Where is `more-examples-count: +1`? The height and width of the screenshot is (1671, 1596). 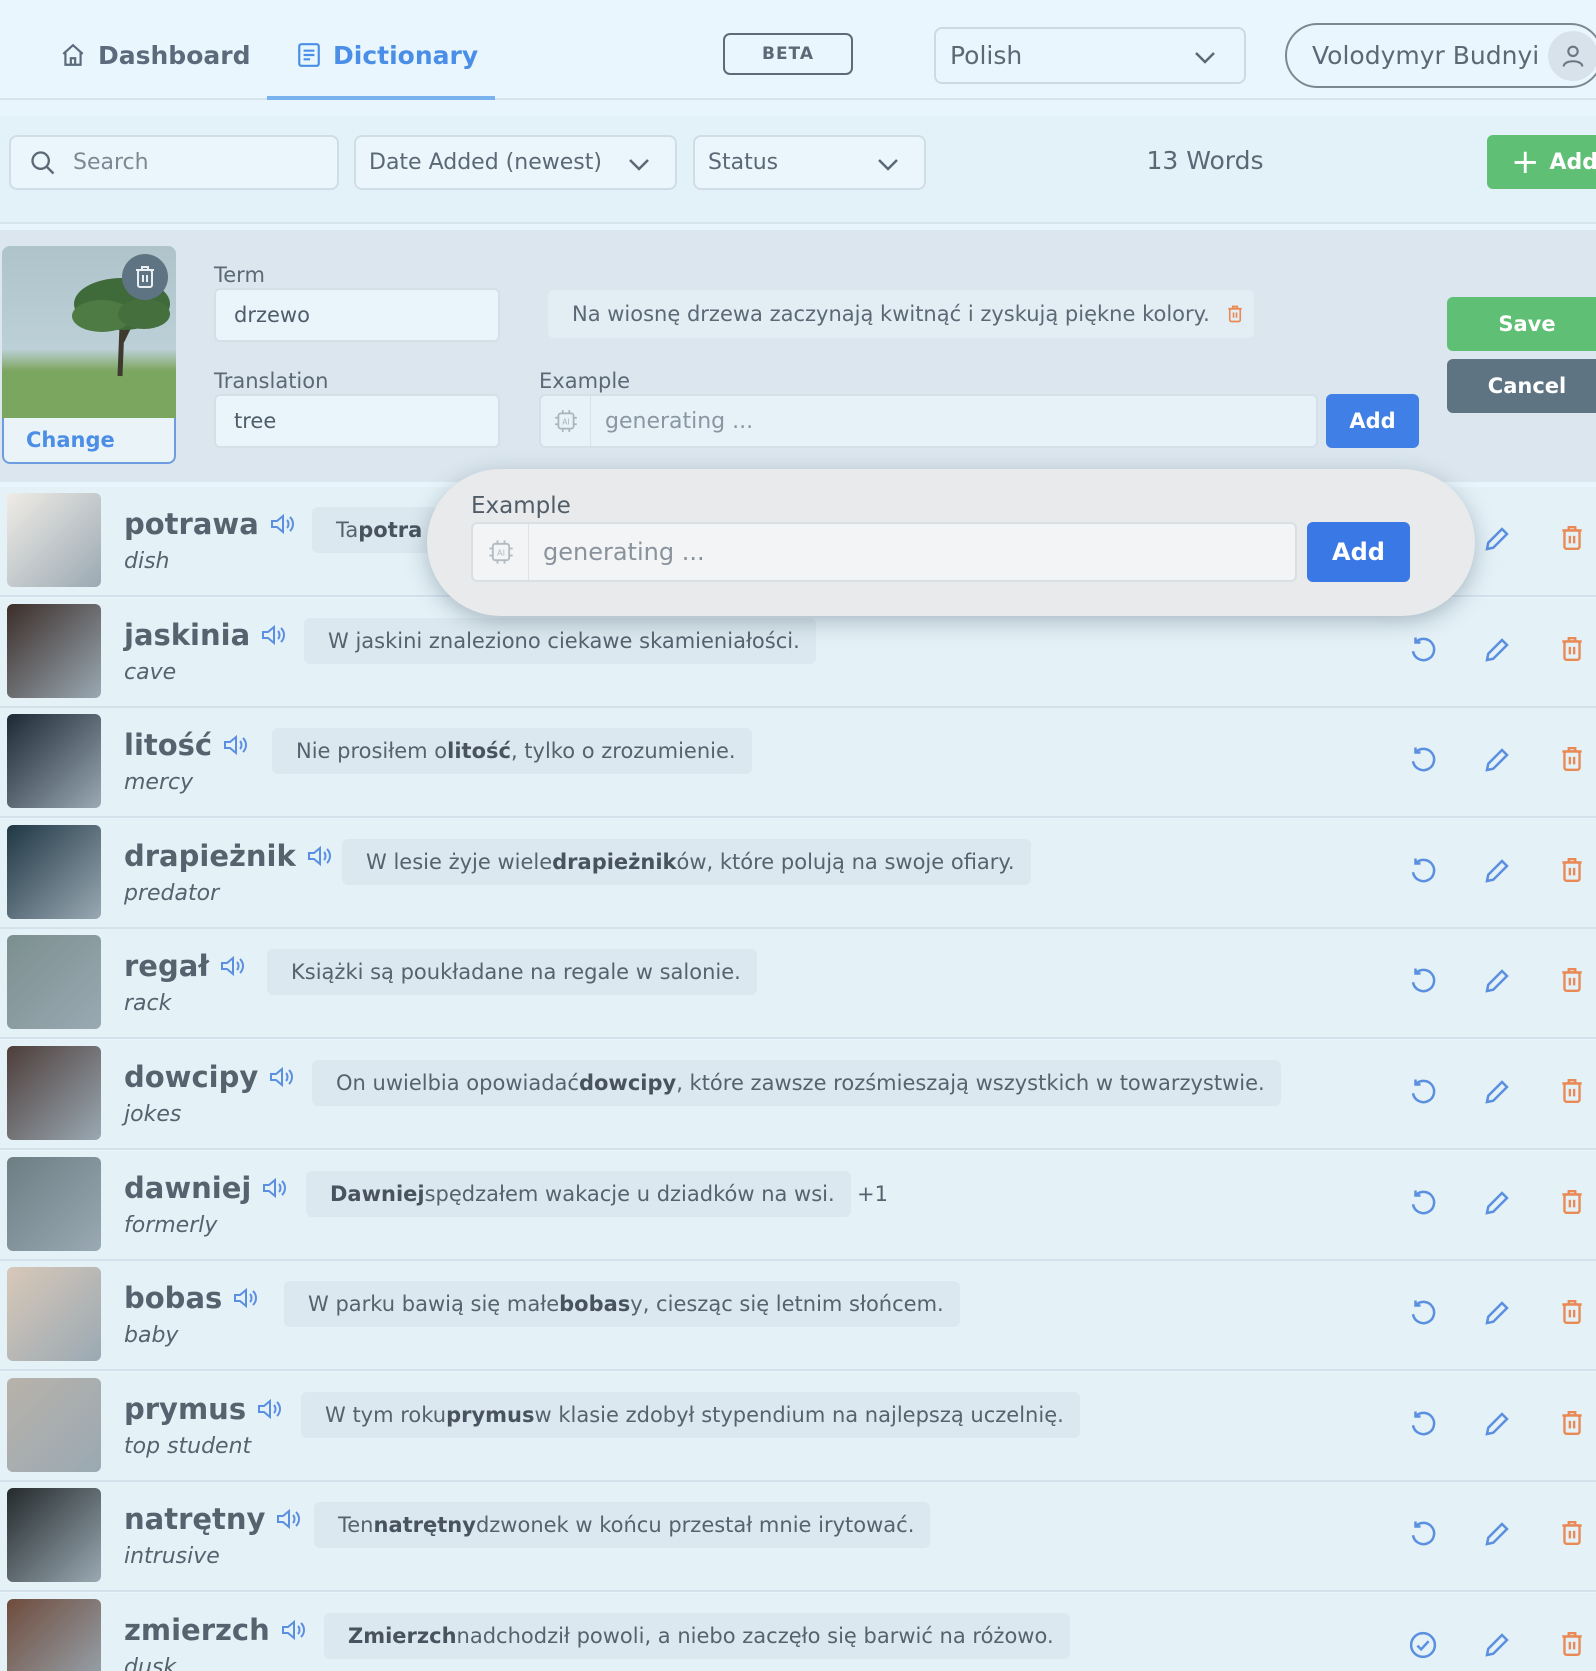
more-examples-count: +1 is located at coordinates (872, 1194).